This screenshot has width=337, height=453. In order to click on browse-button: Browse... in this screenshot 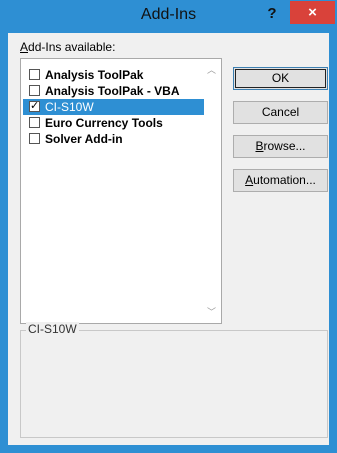, I will do `click(280, 146)`.